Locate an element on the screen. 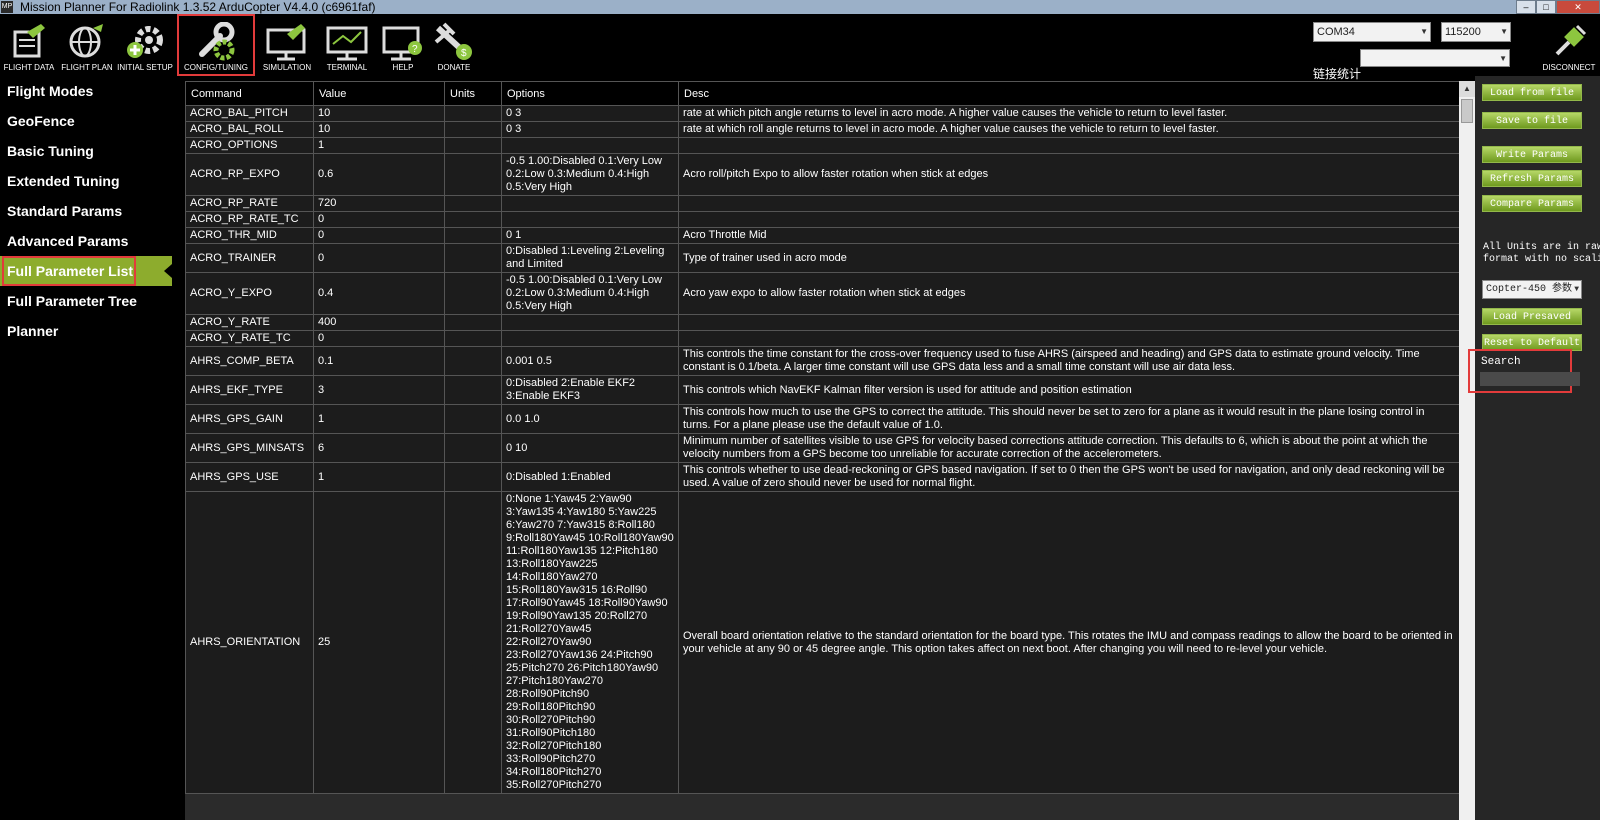 The height and width of the screenshot is (820, 1600). param-name-cell: ACRO_TRAINER is located at coordinates (249, 258).